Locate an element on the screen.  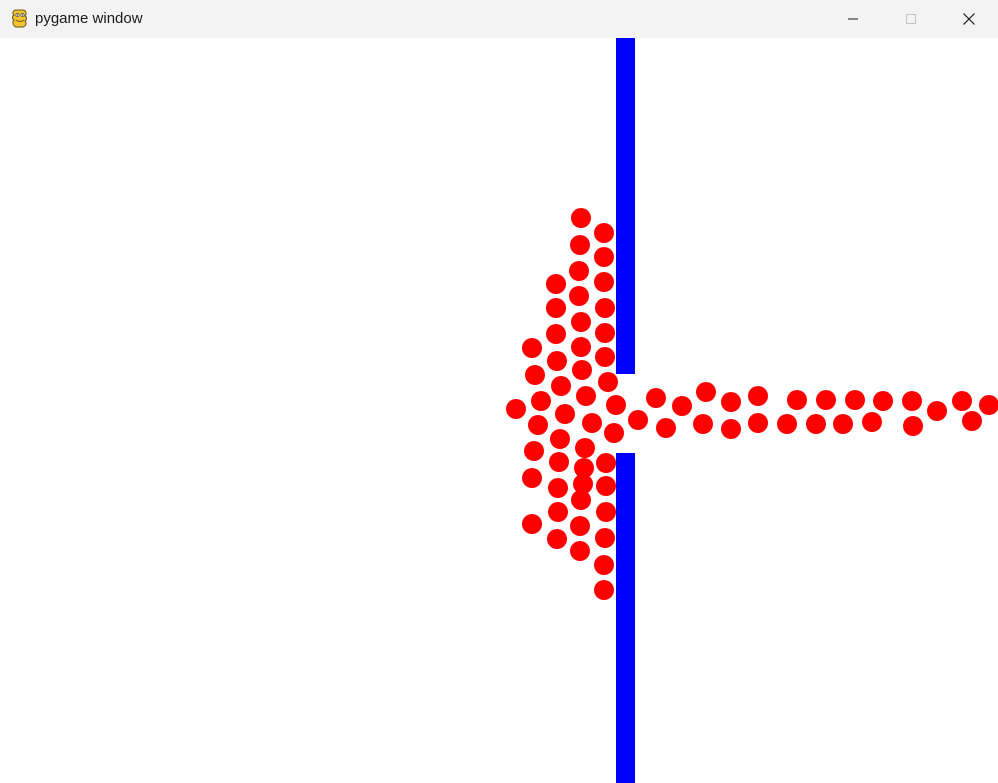
close-button is located at coordinates (969, 19).